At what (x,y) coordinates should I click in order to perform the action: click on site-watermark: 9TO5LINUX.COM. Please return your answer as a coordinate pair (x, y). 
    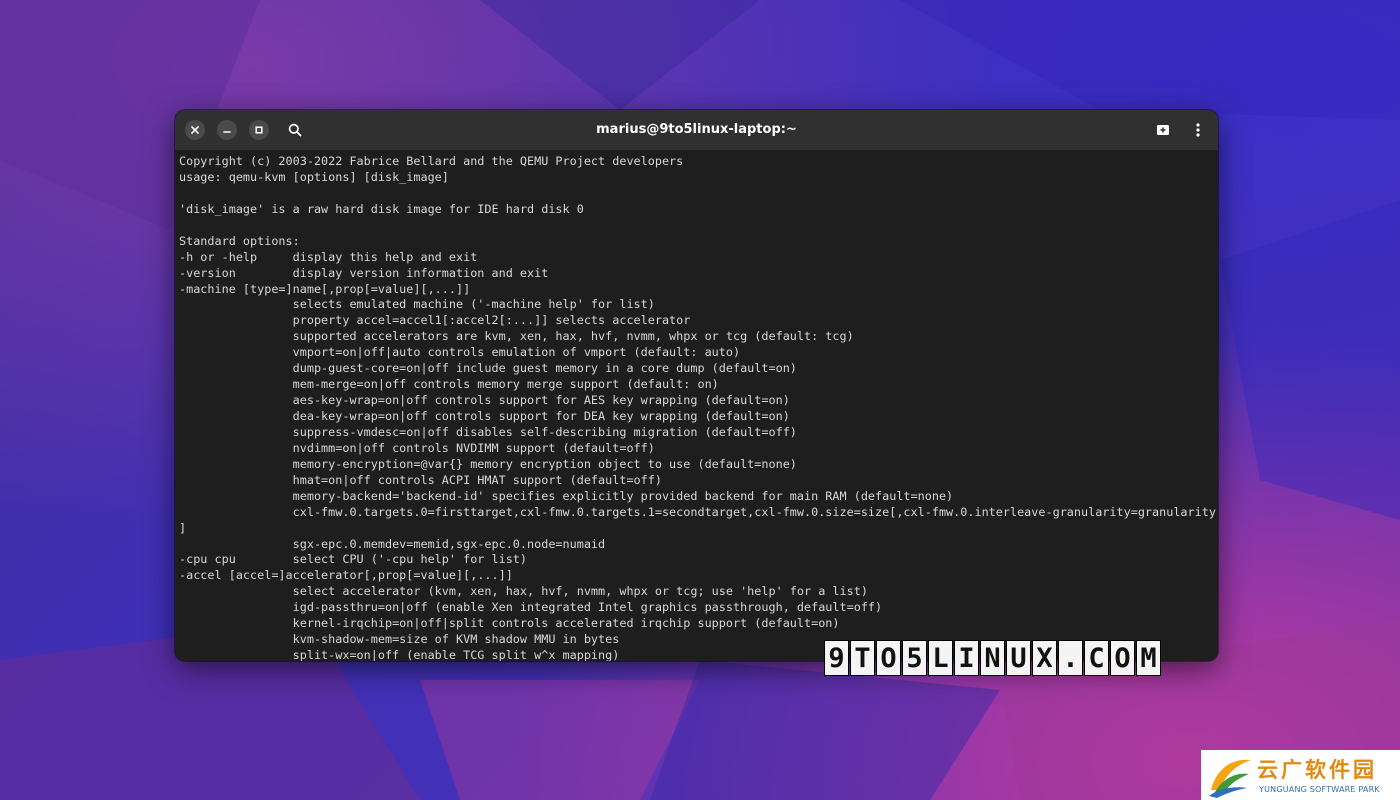
    Looking at the image, I should click on (992, 658).